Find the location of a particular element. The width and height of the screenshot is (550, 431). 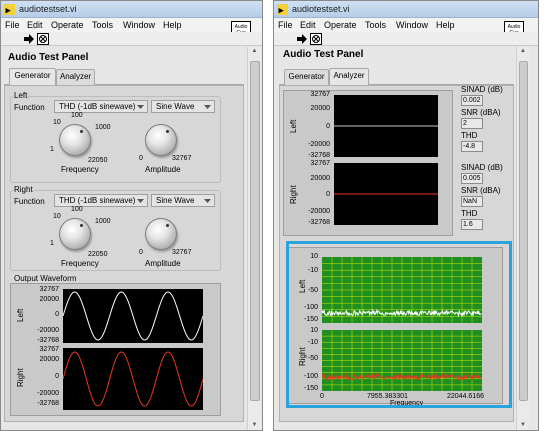

snr-right-value: NaN is located at coordinates (472, 201).